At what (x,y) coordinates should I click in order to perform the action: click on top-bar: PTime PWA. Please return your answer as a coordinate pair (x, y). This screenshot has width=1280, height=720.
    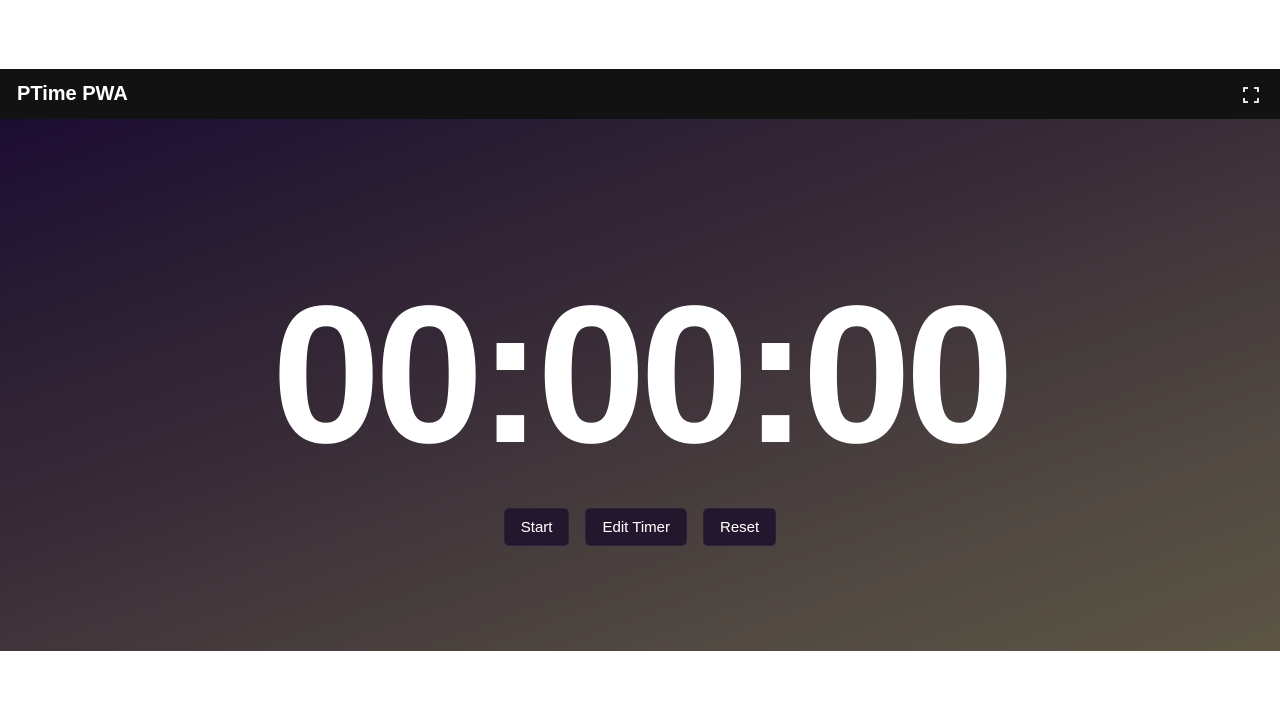
    Looking at the image, I should click on (640, 94).